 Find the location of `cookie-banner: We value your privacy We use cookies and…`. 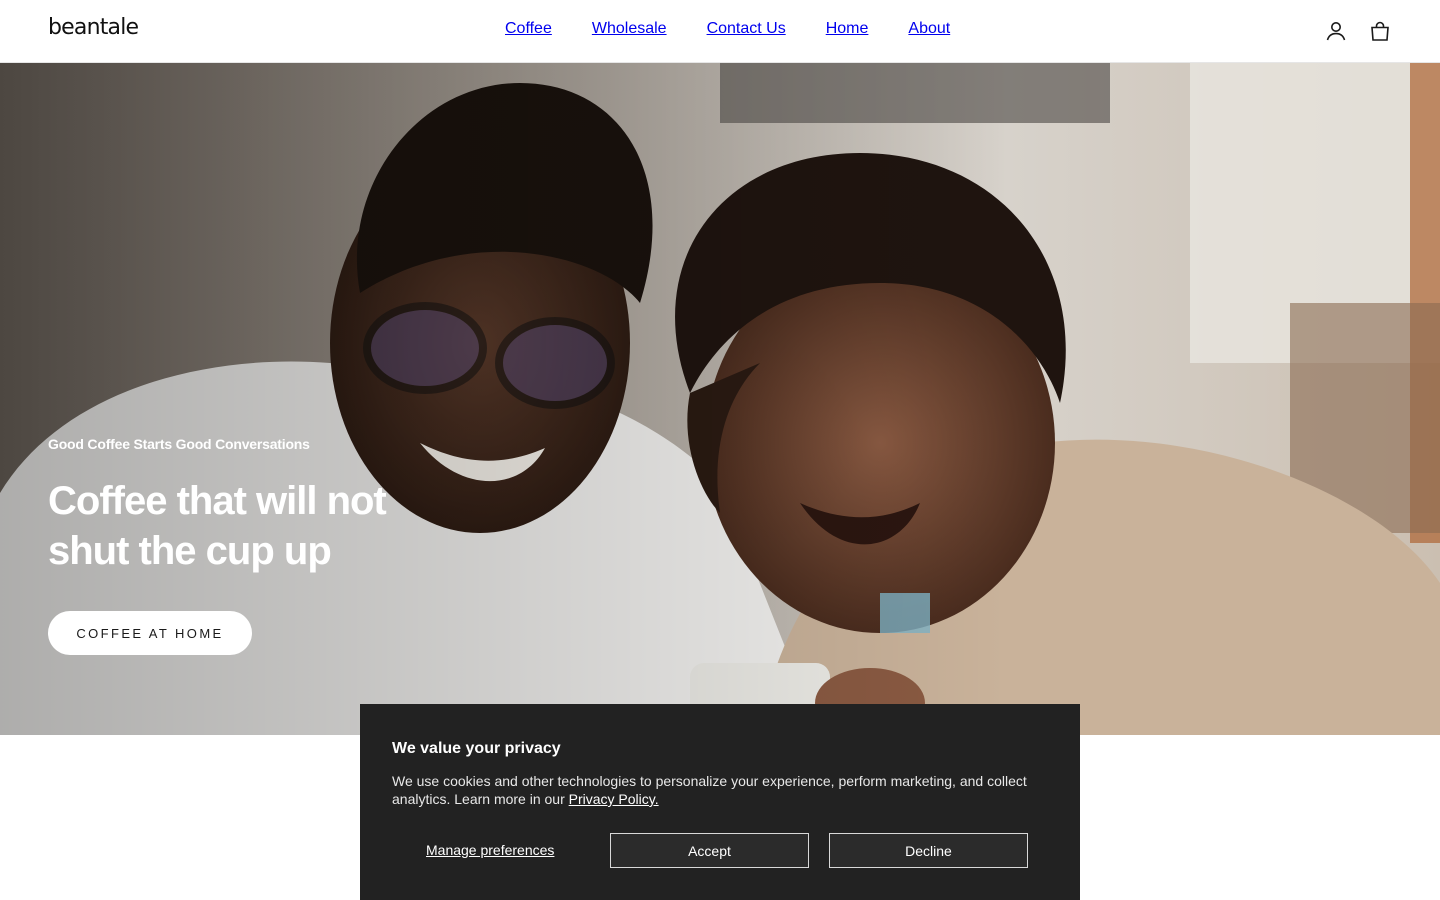

cookie-banner: We value your privacy We use cookies and… is located at coordinates (720, 802).